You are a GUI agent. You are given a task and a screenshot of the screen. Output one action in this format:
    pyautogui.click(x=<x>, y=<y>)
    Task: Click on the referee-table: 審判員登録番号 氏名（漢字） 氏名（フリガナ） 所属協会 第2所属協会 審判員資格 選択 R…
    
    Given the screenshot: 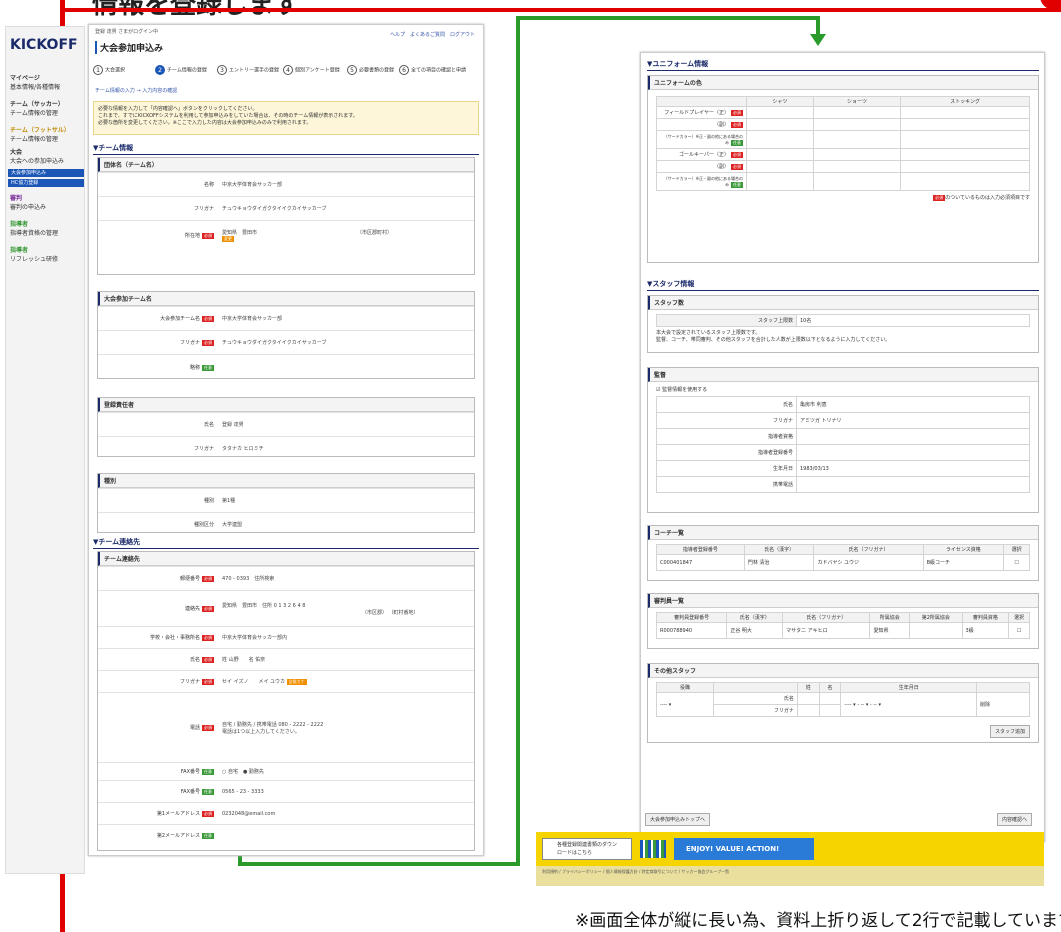 What is the action you would take?
    pyautogui.click(x=842, y=625)
    